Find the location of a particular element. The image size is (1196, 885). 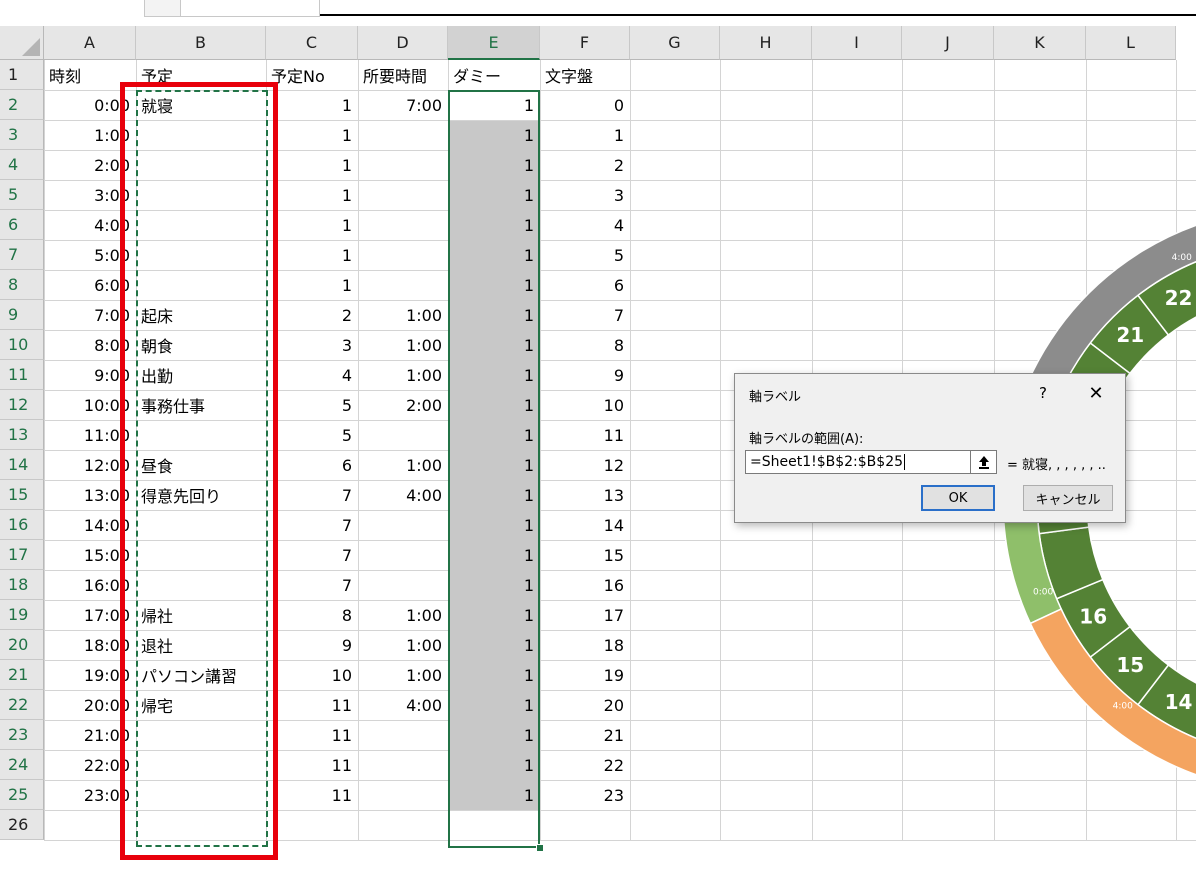

header-cell-a: 時刻 is located at coordinates (62, 75).